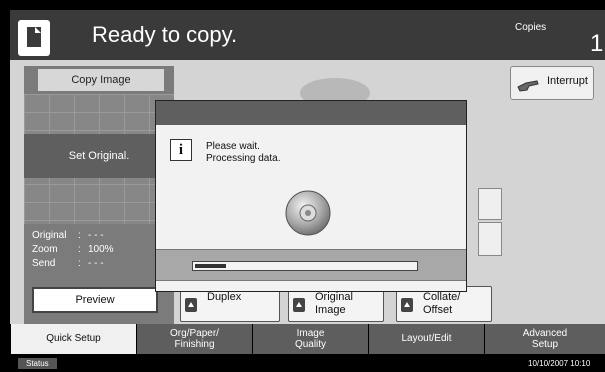 This screenshot has width=605, height=372. What do you see at coordinates (99, 156) in the screenshot?
I see `set-original-text: Set Original.` at bounding box center [99, 156].